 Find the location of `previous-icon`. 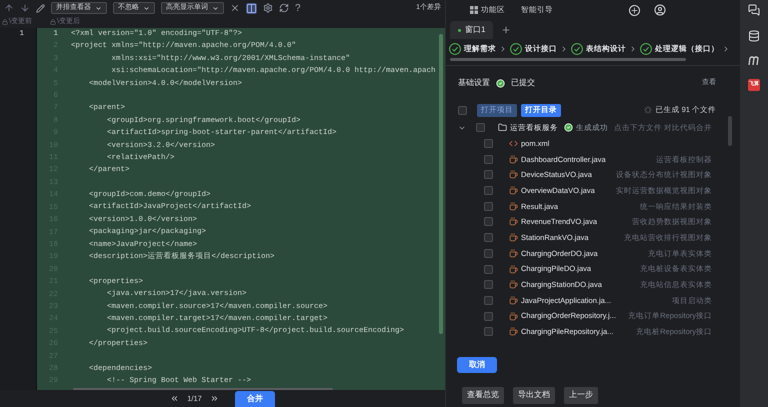

previous-icon is located at coordinates (175, 398).